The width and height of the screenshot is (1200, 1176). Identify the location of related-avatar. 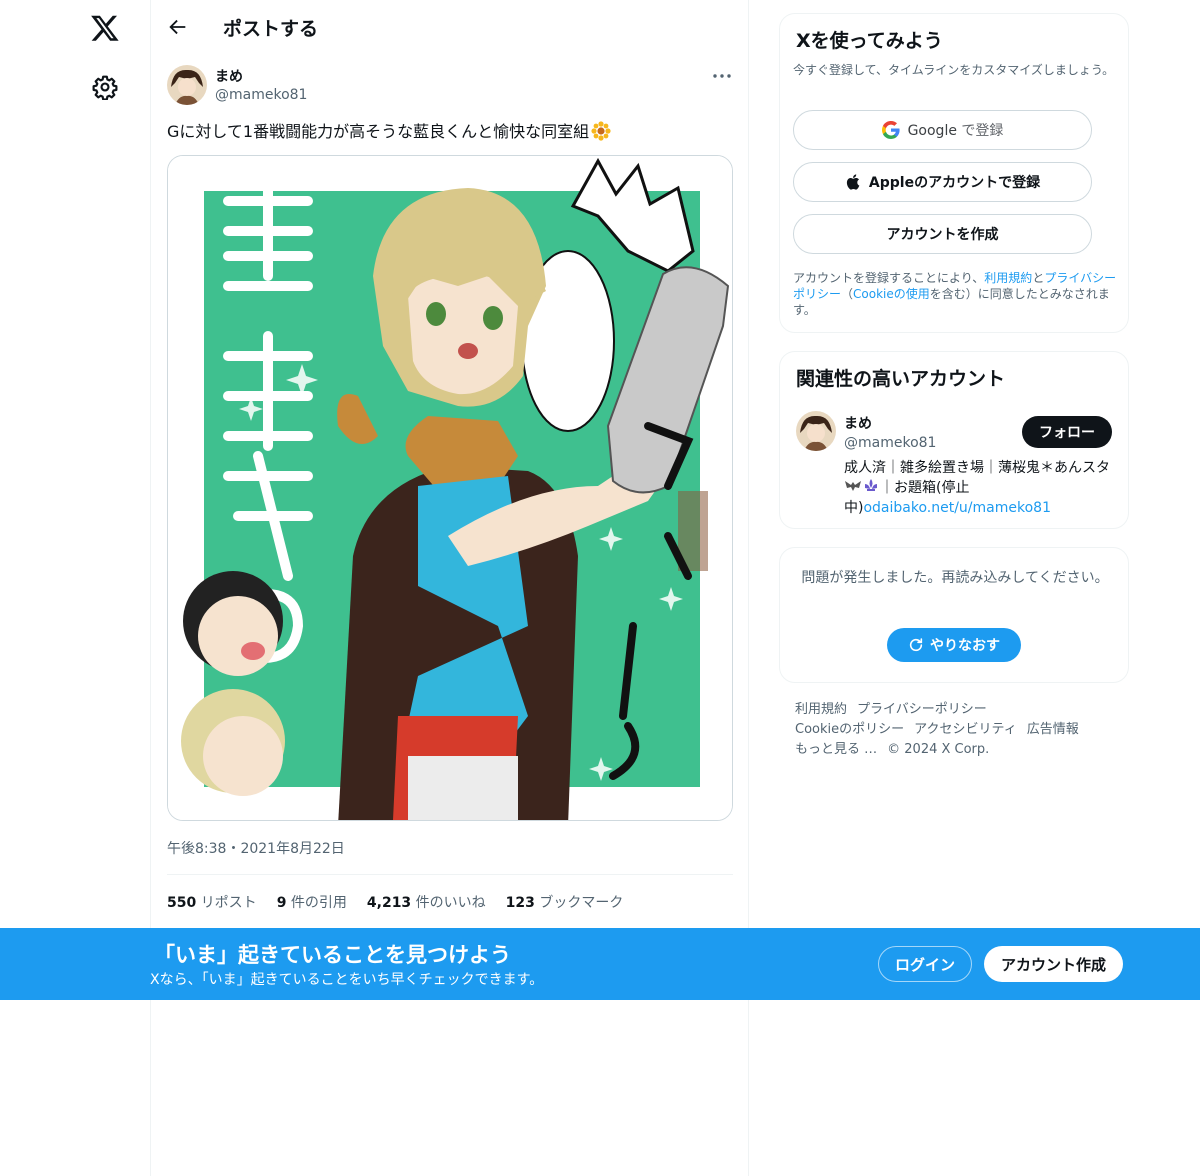
(816, 431).